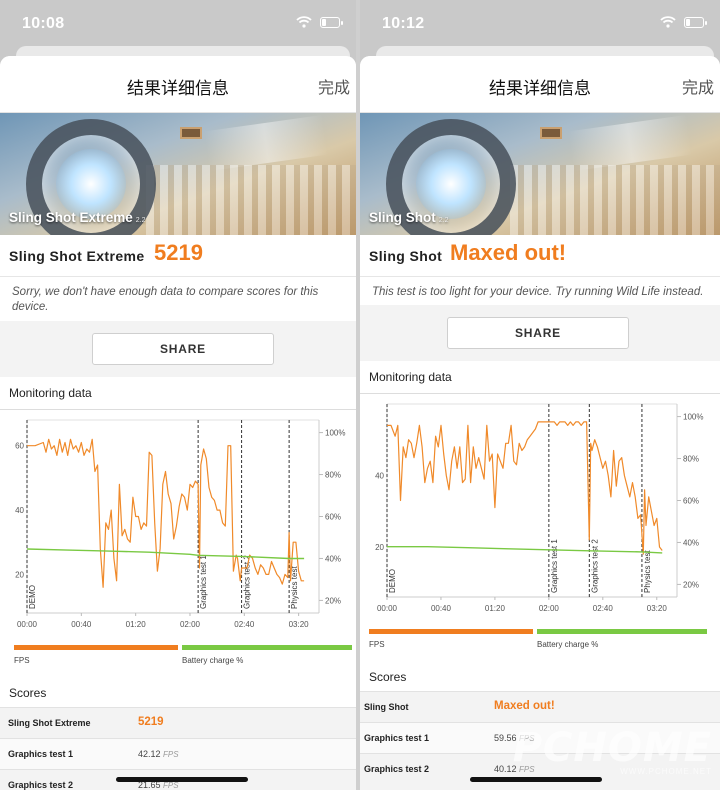 The width and height of the screenshot is (720, 790). What do you see at coordinates (136, 624) in the screenshot?
I see `x-tick-label: 01:20` at bounding box center [136, 624].